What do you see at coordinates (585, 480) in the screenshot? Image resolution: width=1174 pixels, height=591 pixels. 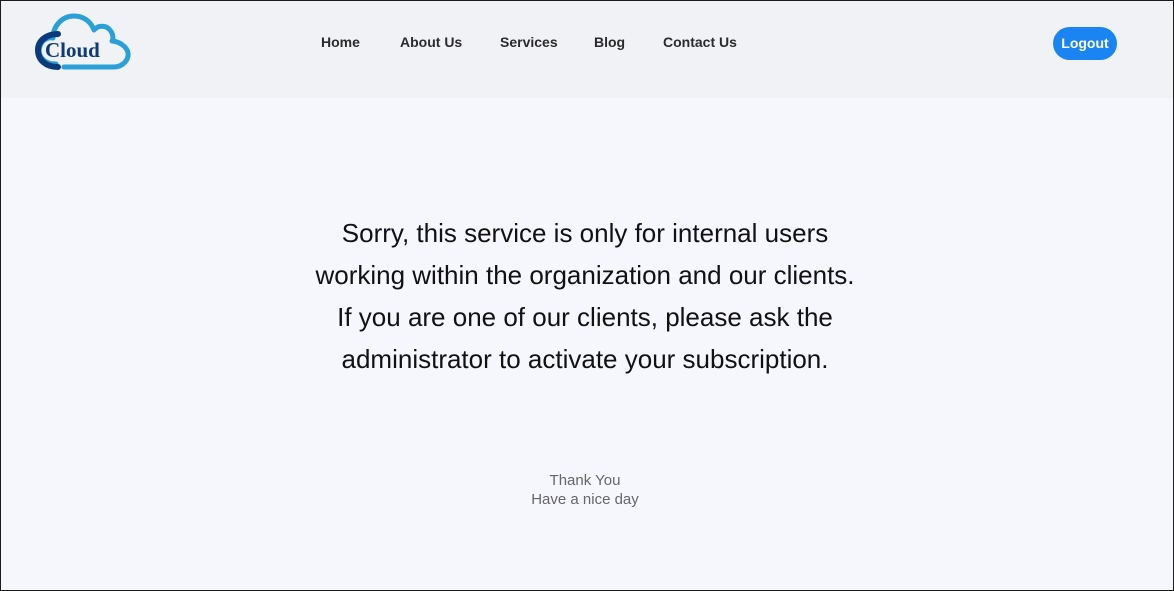 I see `thanks-line: Thank You` at bounding box center [585, 480].